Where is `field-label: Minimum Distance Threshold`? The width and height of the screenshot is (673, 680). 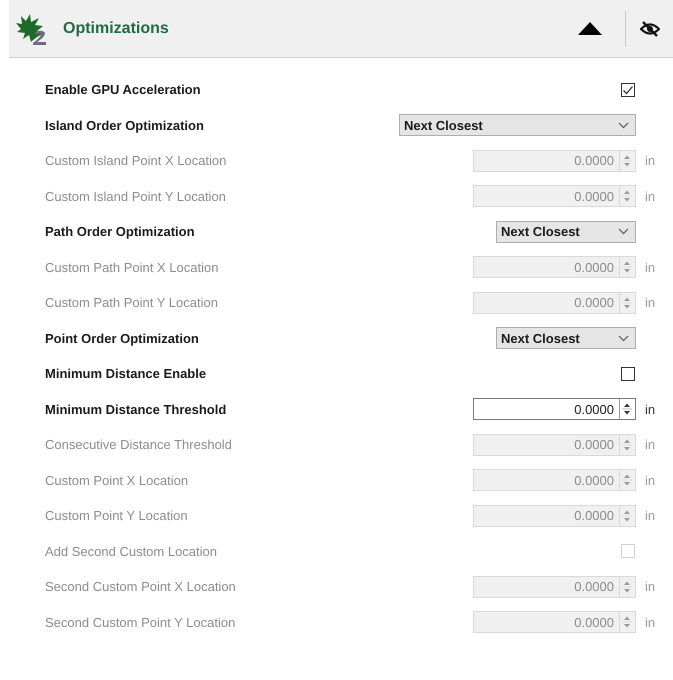
field-label: Minimum Distance Threshold is located at coordinates (136, 409).